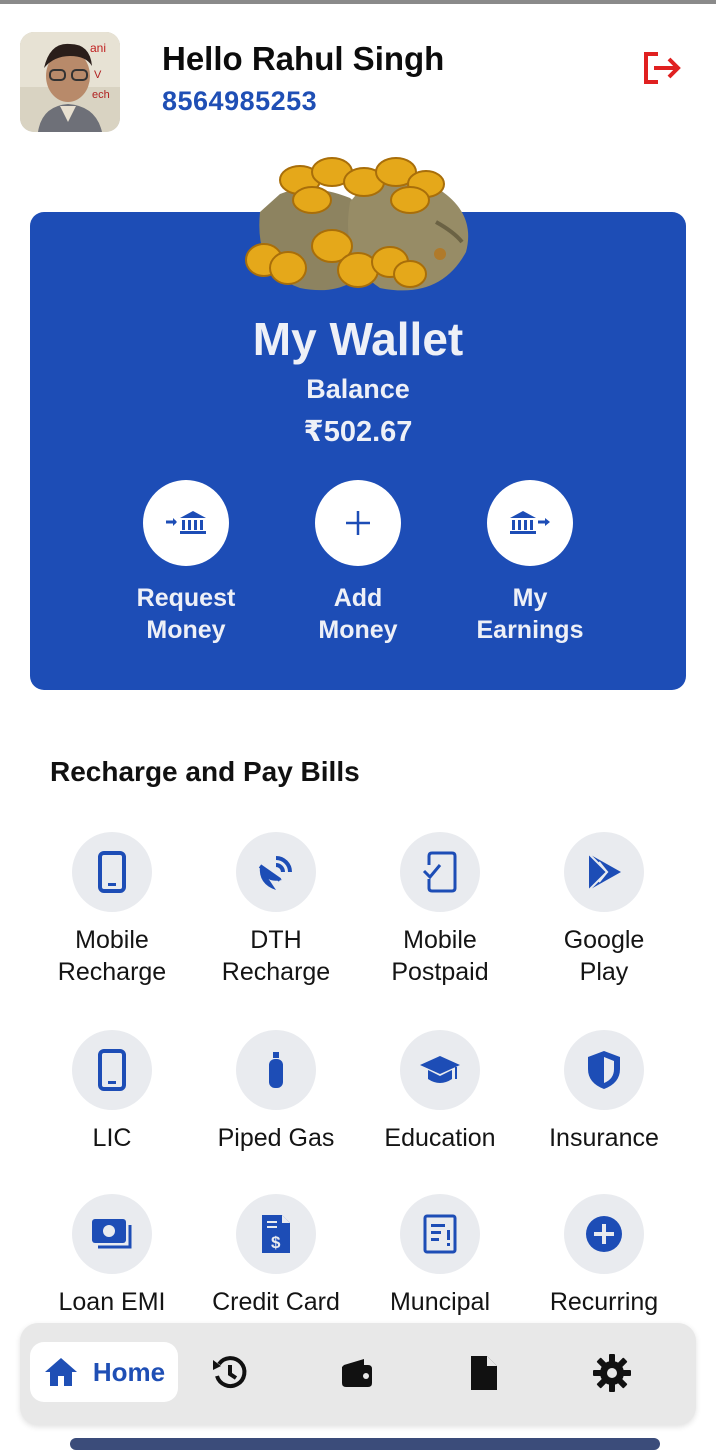 The height and width of the screenshot is (1450, 716). Describe the element at coordinates (604, 872) in the screenshot. I see `google-play-icon` at that location.